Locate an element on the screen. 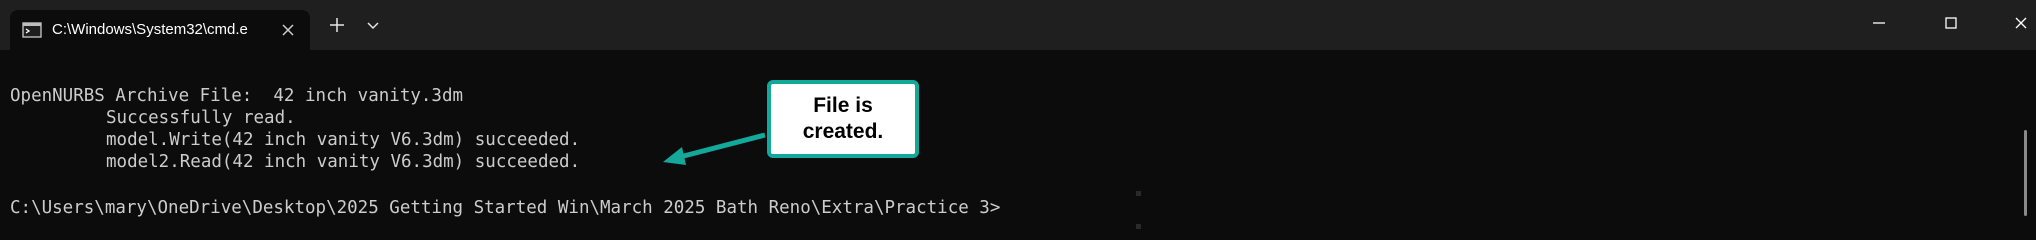  output-line: Successfully read. is located at coordinates (201, 118).